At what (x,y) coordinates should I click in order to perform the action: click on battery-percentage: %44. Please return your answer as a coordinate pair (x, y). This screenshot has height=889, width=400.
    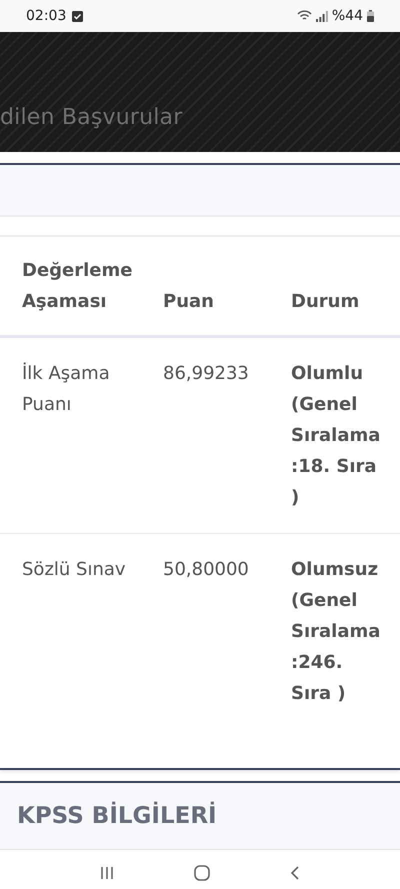
    Looking at the image, I should click on (347, 16).